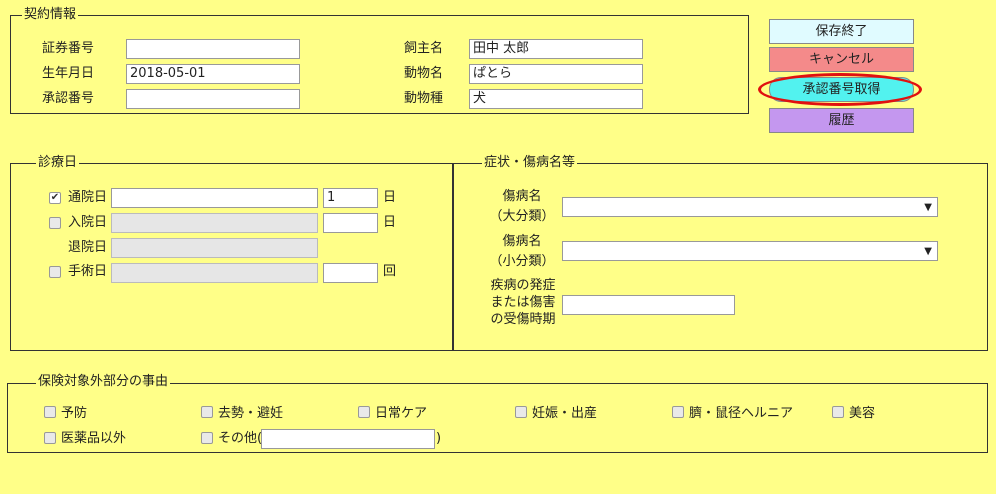 This screenshot has height=494, width=996. Describe the element at coordinates (838, 412) in the screenshot. I see `exclusion-checkbox-beauty` at that location.